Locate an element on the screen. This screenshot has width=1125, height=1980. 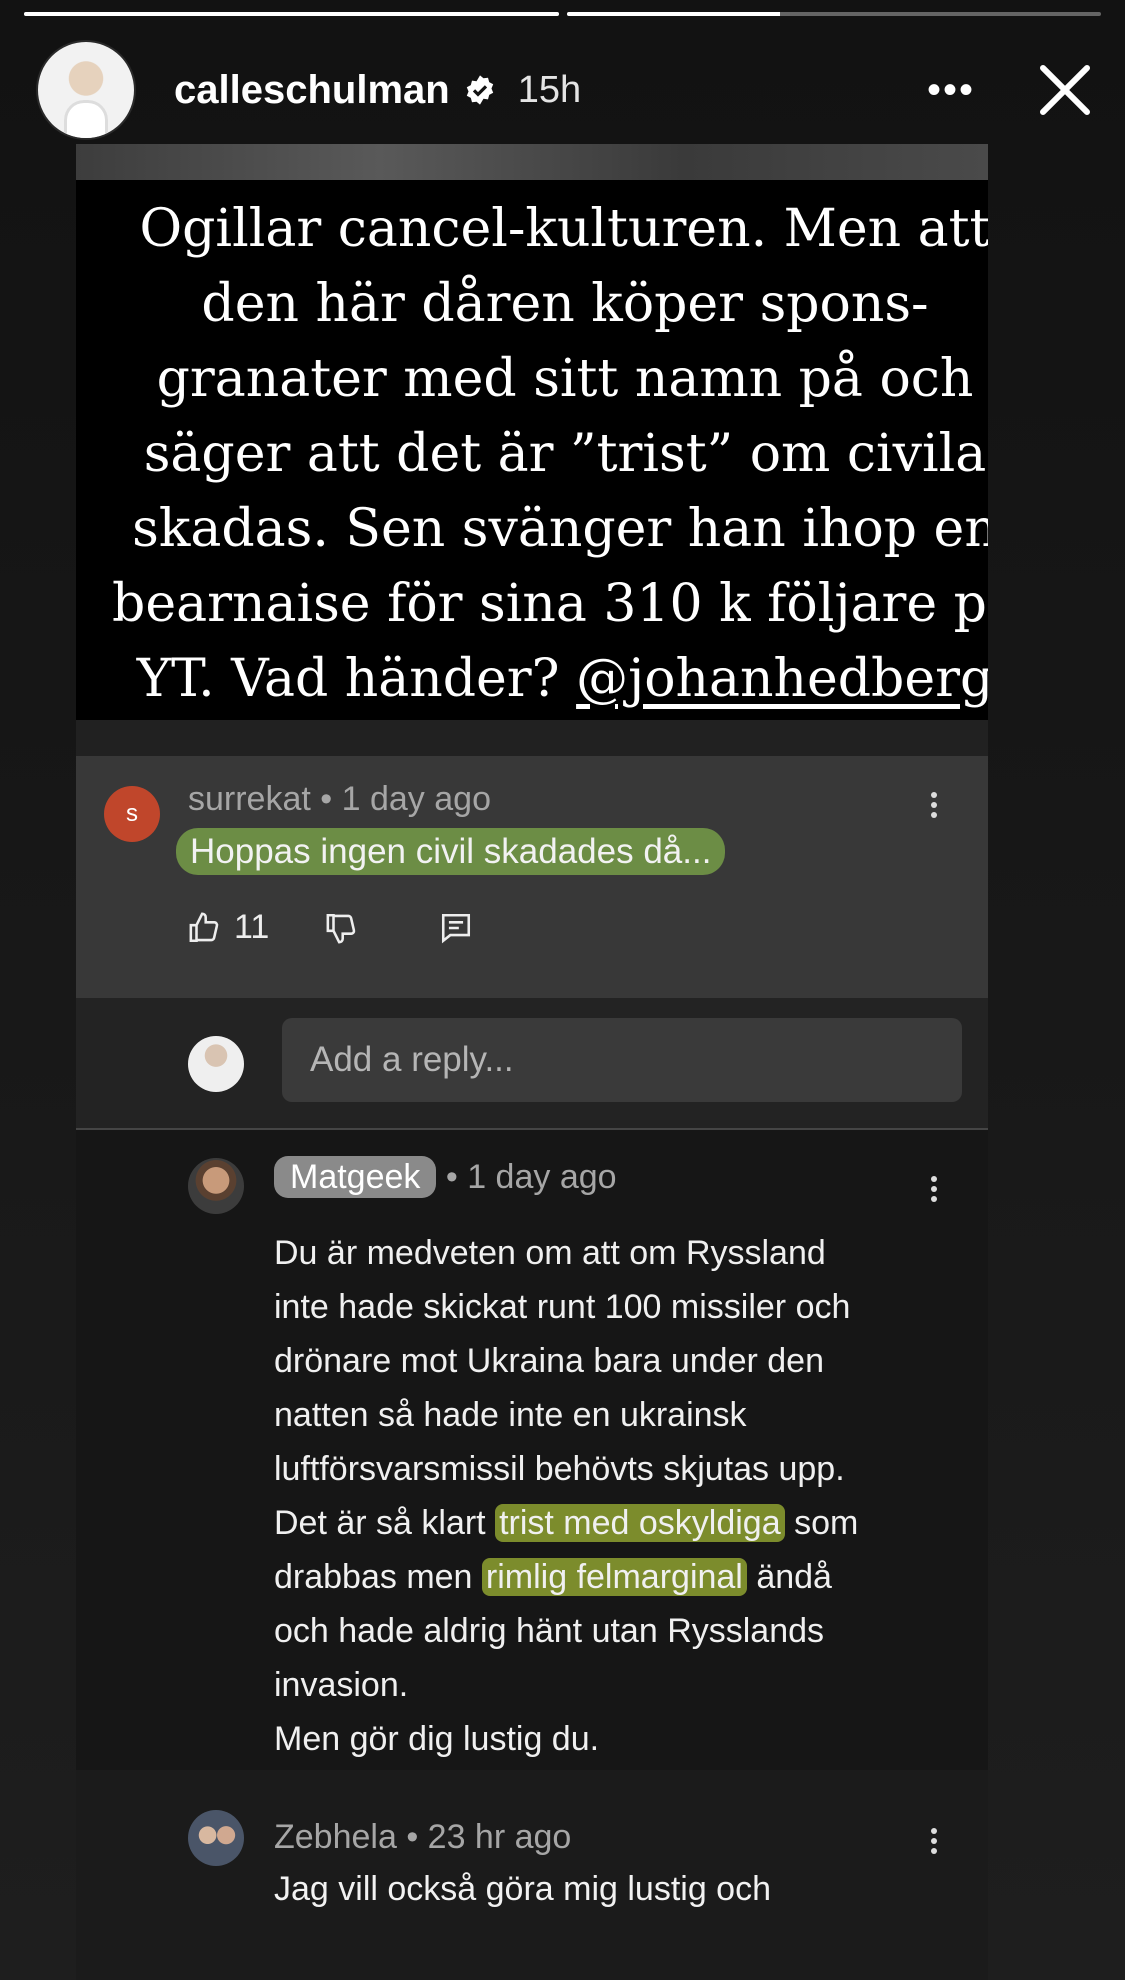
comment-line: Men gör dig lustig du. is located at coordinates (437, 1739).